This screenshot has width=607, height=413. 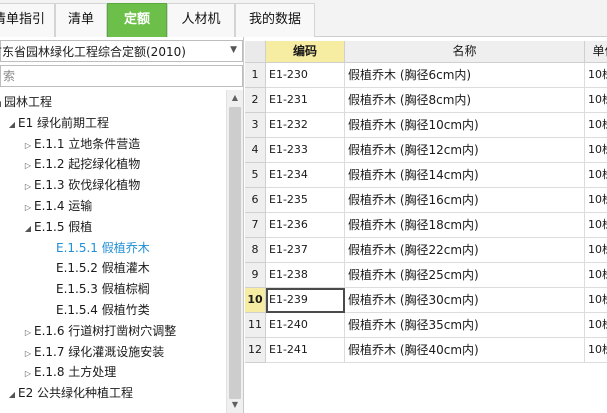 I want to click on row-number: 4, so click(x=255, y=150).